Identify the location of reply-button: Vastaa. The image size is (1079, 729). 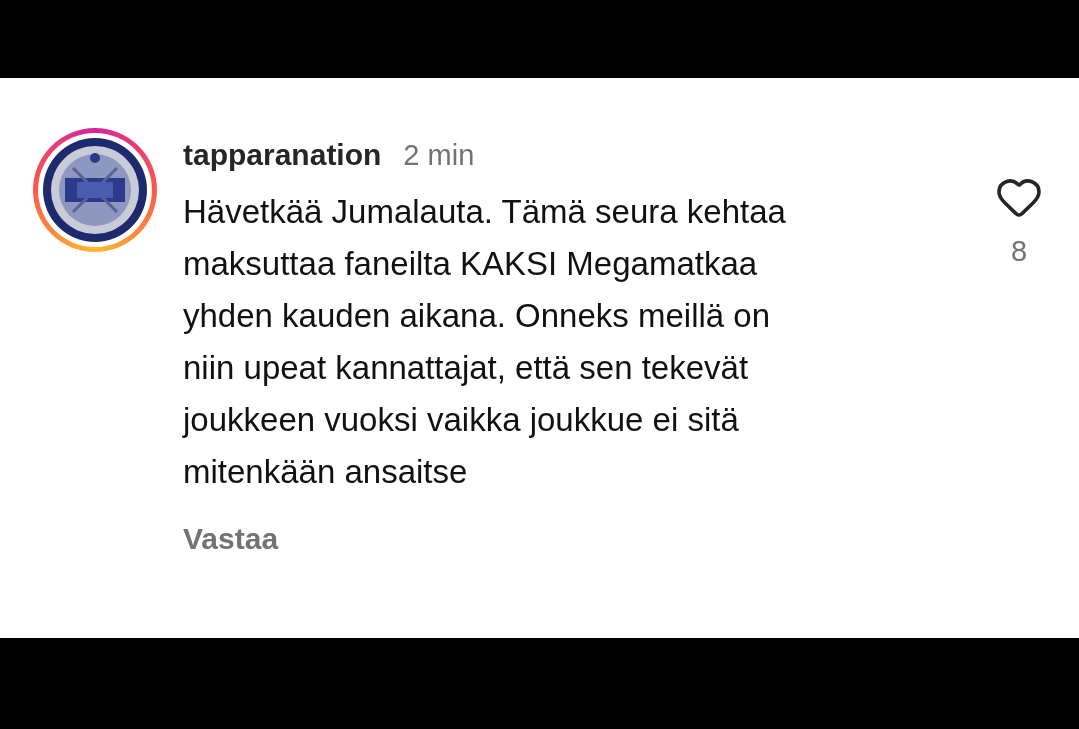
(231, 539).